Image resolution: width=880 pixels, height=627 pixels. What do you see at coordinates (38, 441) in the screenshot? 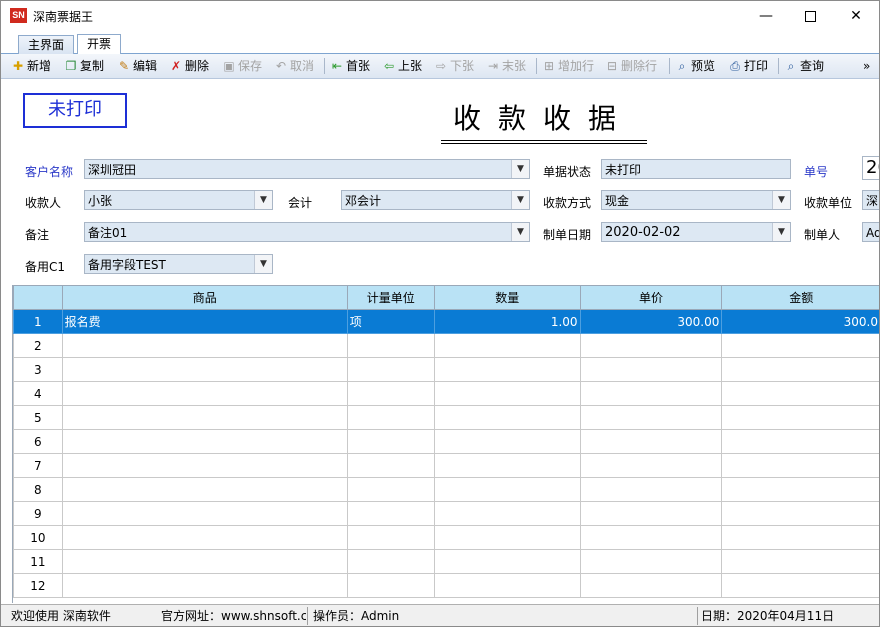
I see `row-number: 6` at bounding box center [38, 441].